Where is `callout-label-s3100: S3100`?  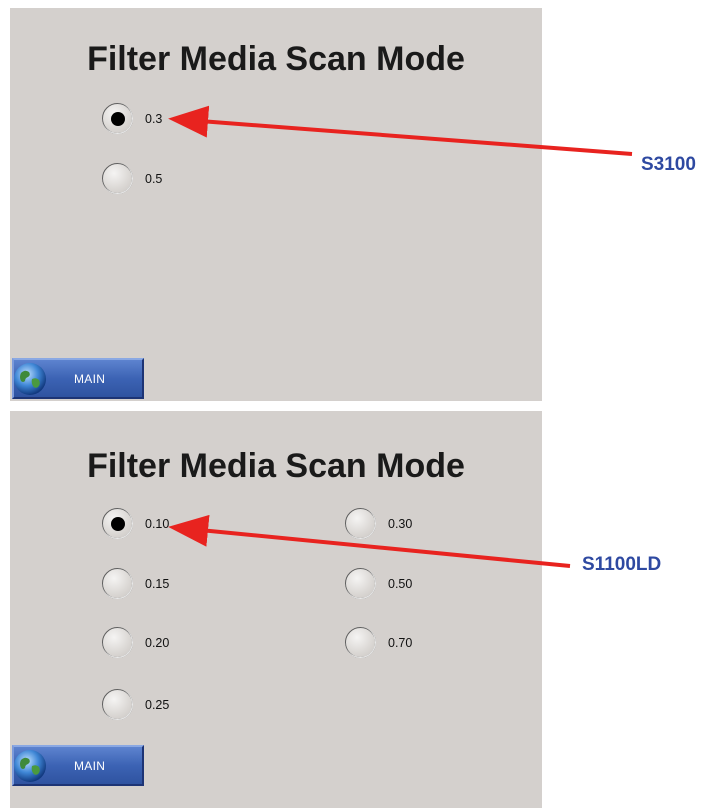
callout-label-s3100: S3100 is located at coordinates (668, 164).